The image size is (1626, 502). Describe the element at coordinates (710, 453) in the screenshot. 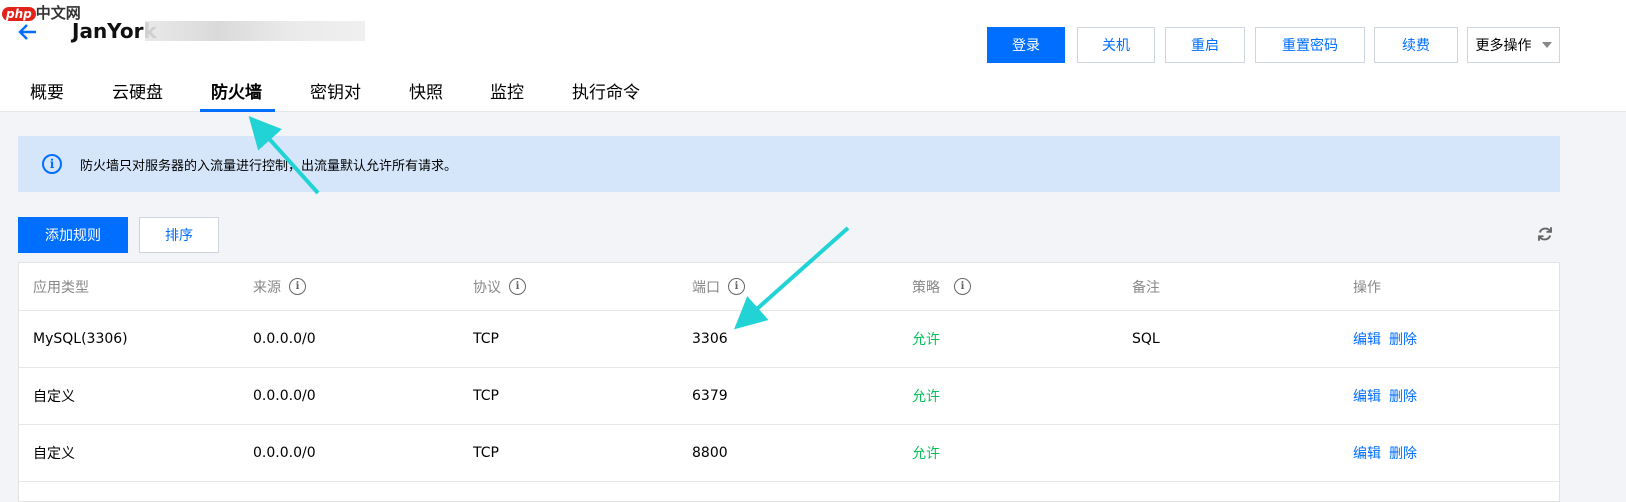

I see `cell-port: 8800` at that location.